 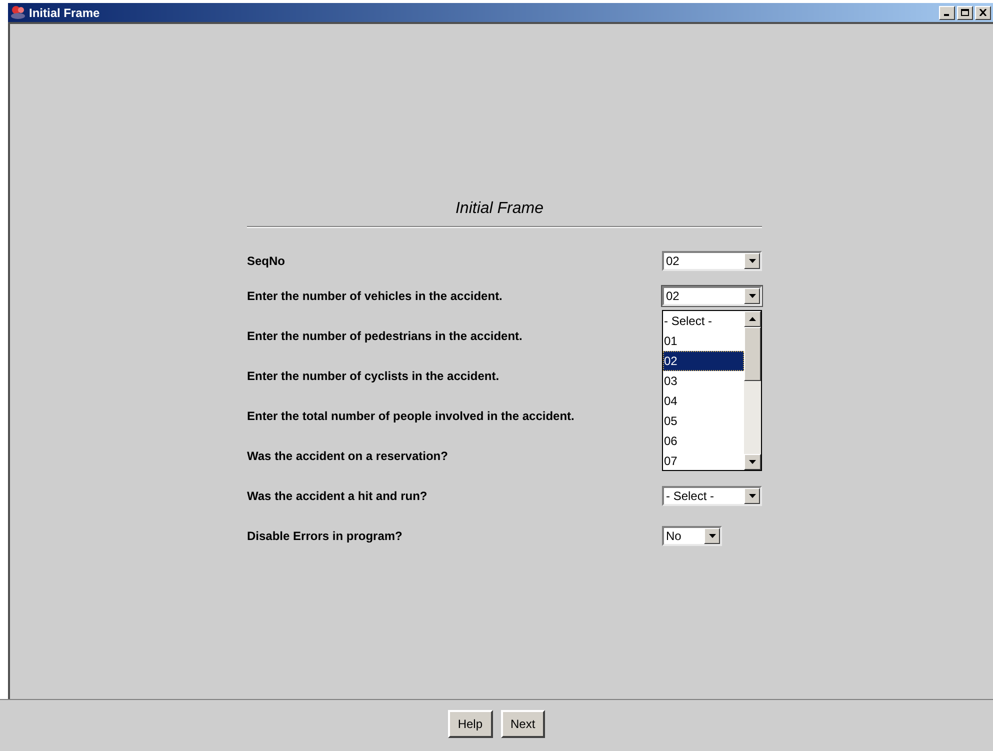 What do you see at coordinates (324, 536) in the screenshot?
I see `question-label: Disable Errors in program?` at bounding box center [324, 536].